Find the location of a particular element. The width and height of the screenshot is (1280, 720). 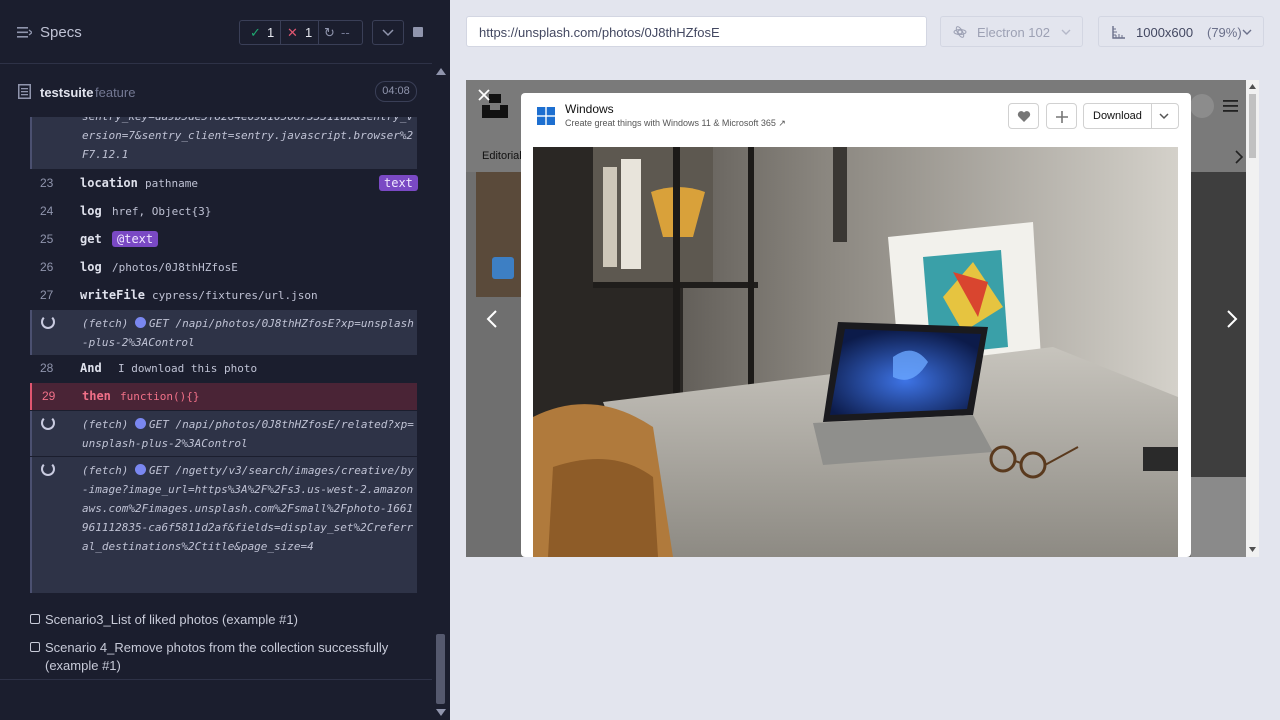

plus-icon is located at coordinates (1062, 117).